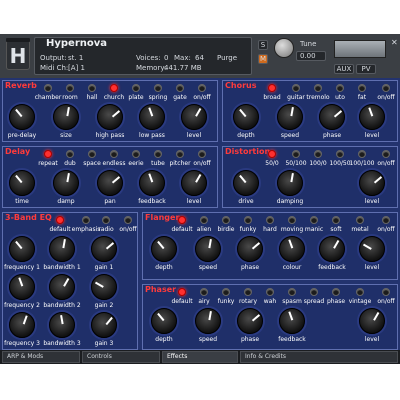  Describe the element at coordinates (199, 58) in the screenshot. I see `max-value: 64` at that location.